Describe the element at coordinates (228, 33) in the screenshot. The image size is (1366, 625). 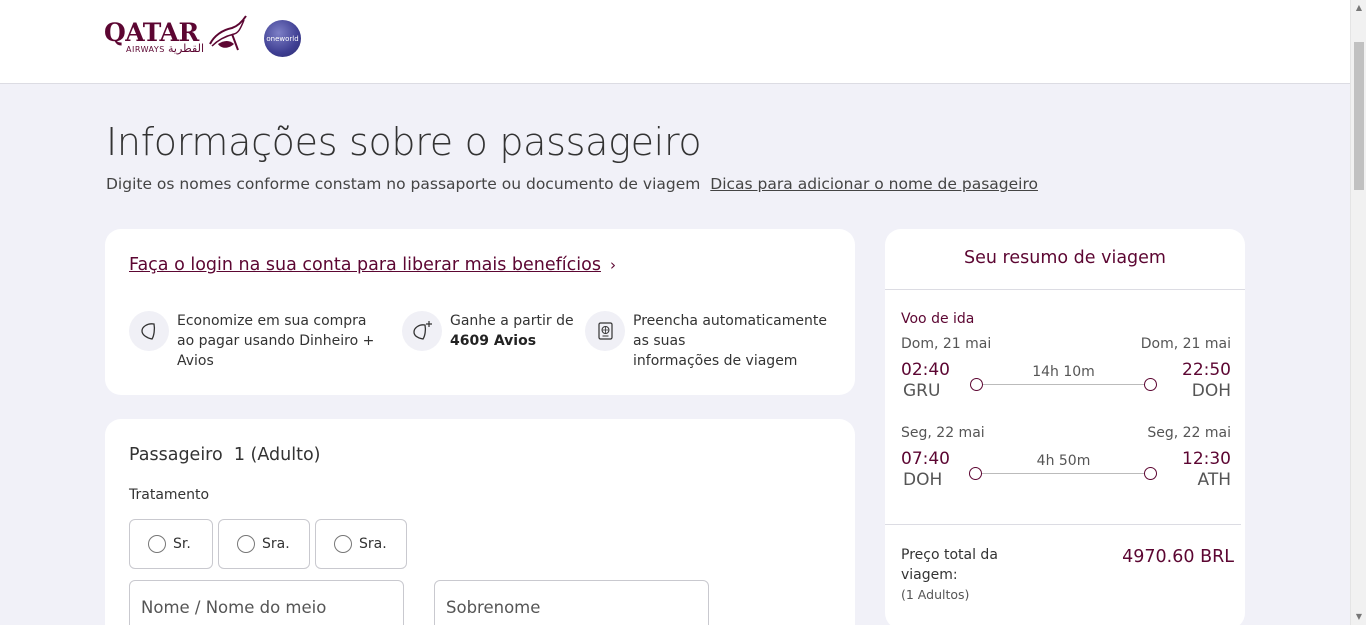
I see `oryx-icon` at that location.